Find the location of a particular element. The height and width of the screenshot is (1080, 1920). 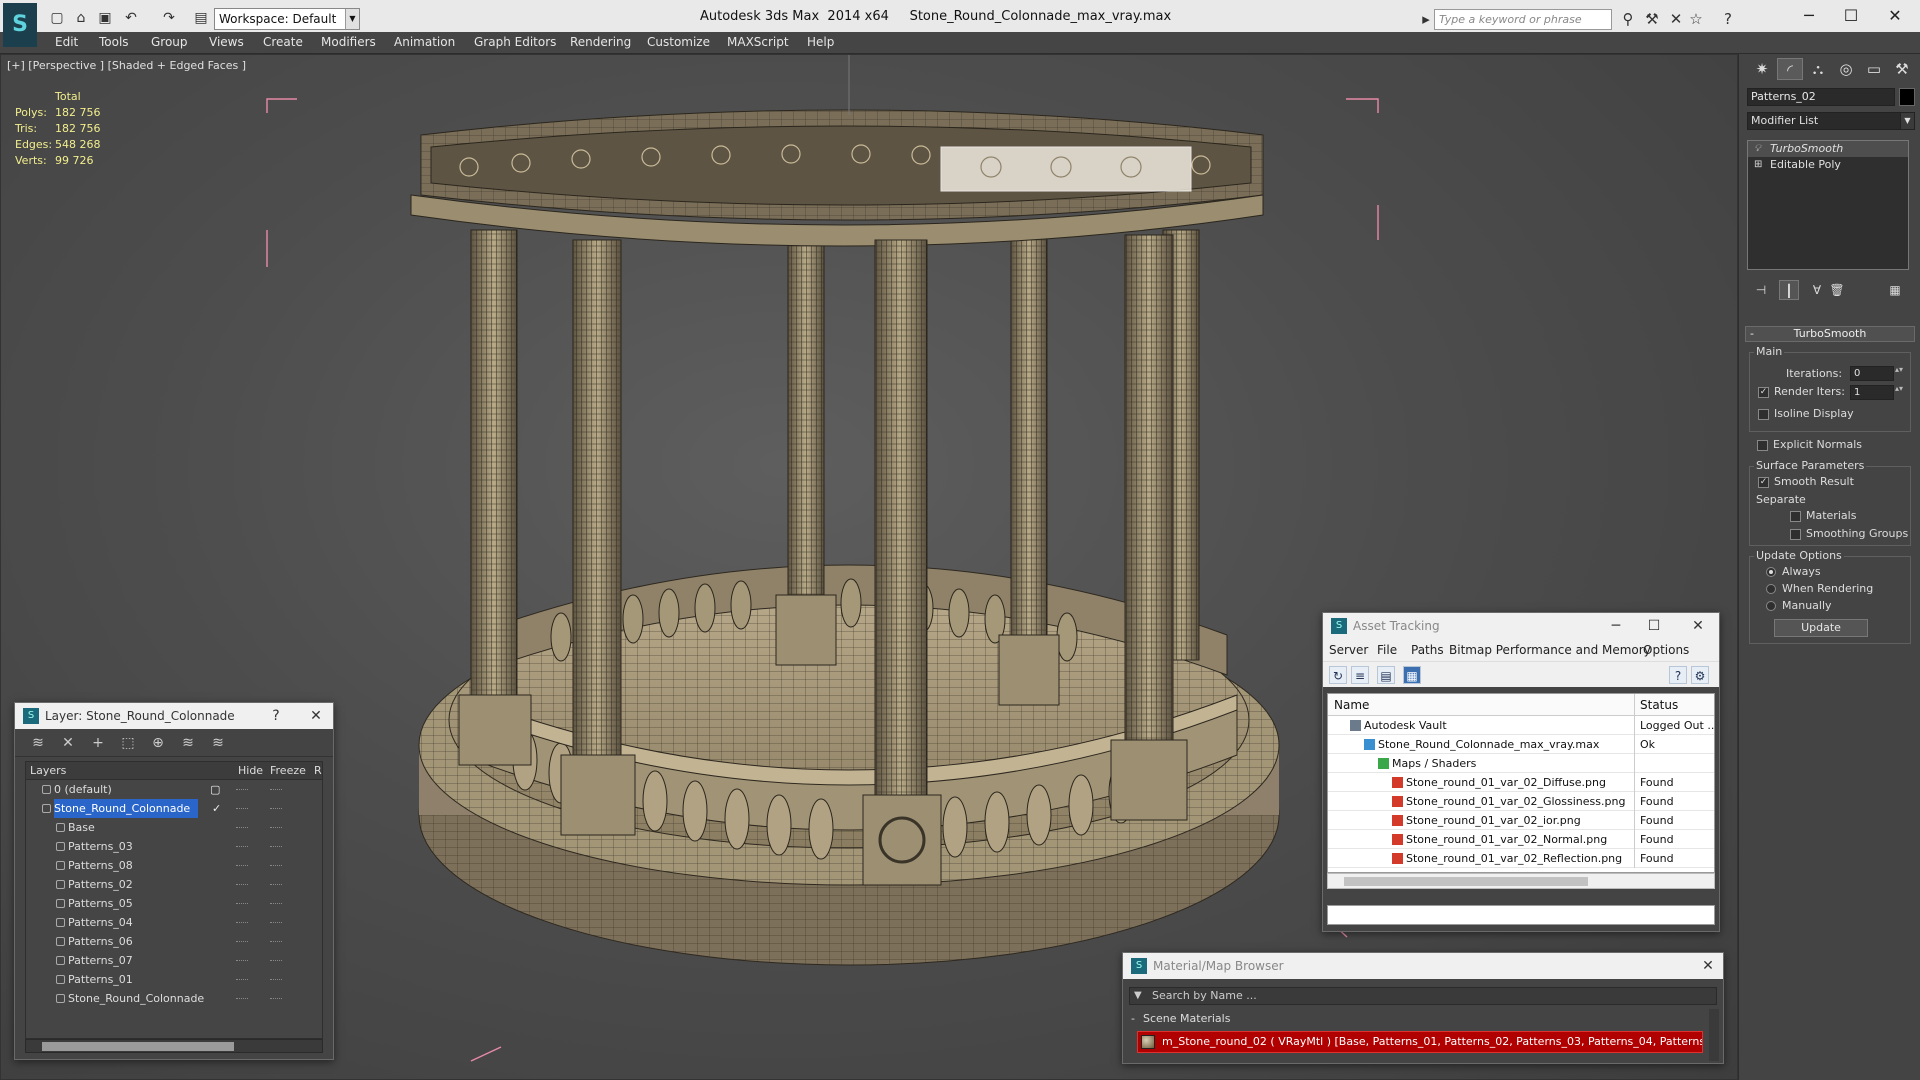

layer-row: Patterns_02 is located at coordinates (174, 884).